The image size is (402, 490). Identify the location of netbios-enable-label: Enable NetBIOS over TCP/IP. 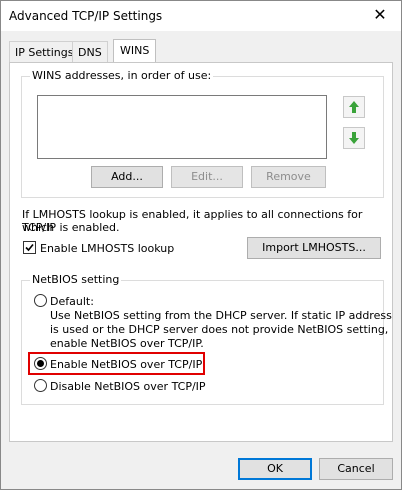
(126, 364).